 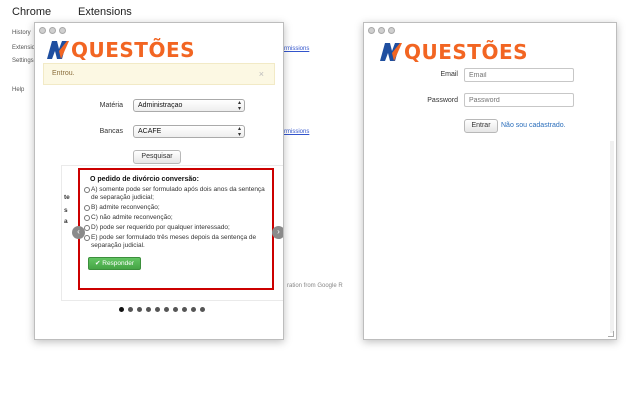 What do you see at coordinates (519, 100) in the screenshot?
I see `password-input` at bounding box center [519, 100].